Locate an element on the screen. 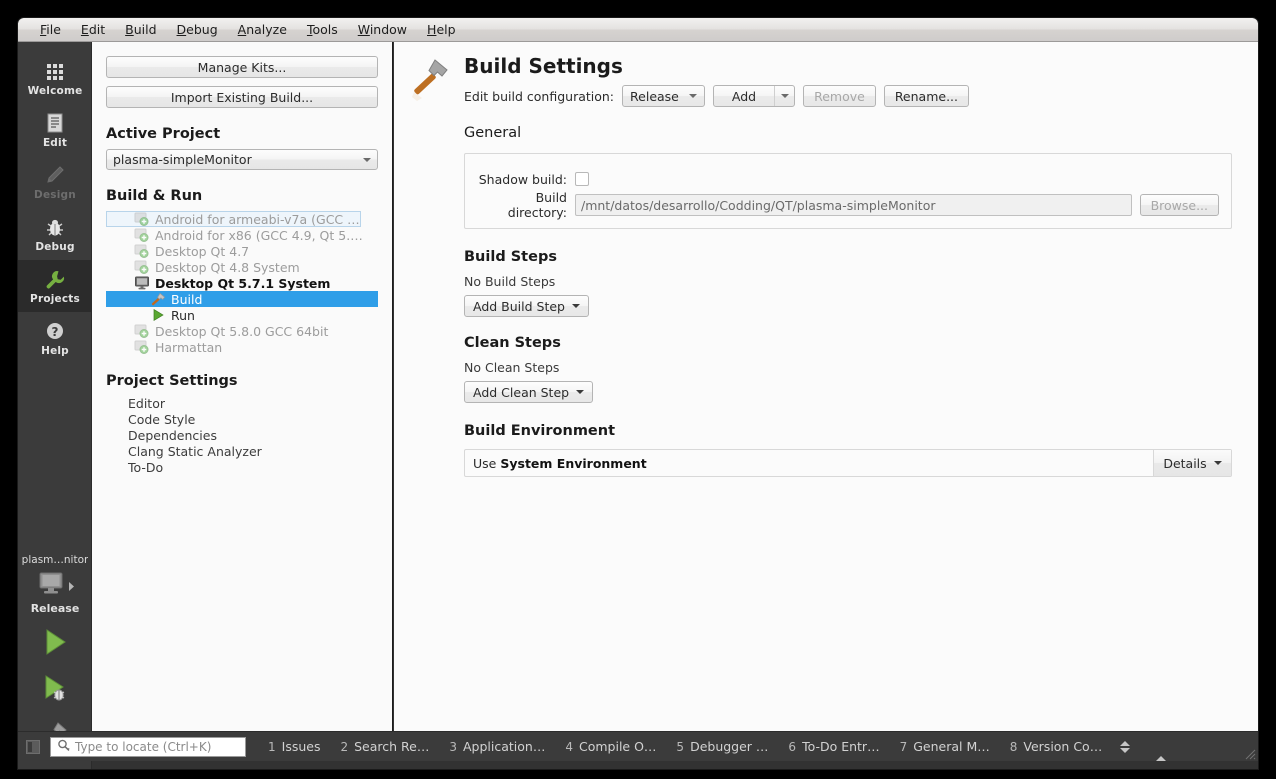 This screenshot has width=1276, height=779. menu-file: File is located at coordinates (50, 29).